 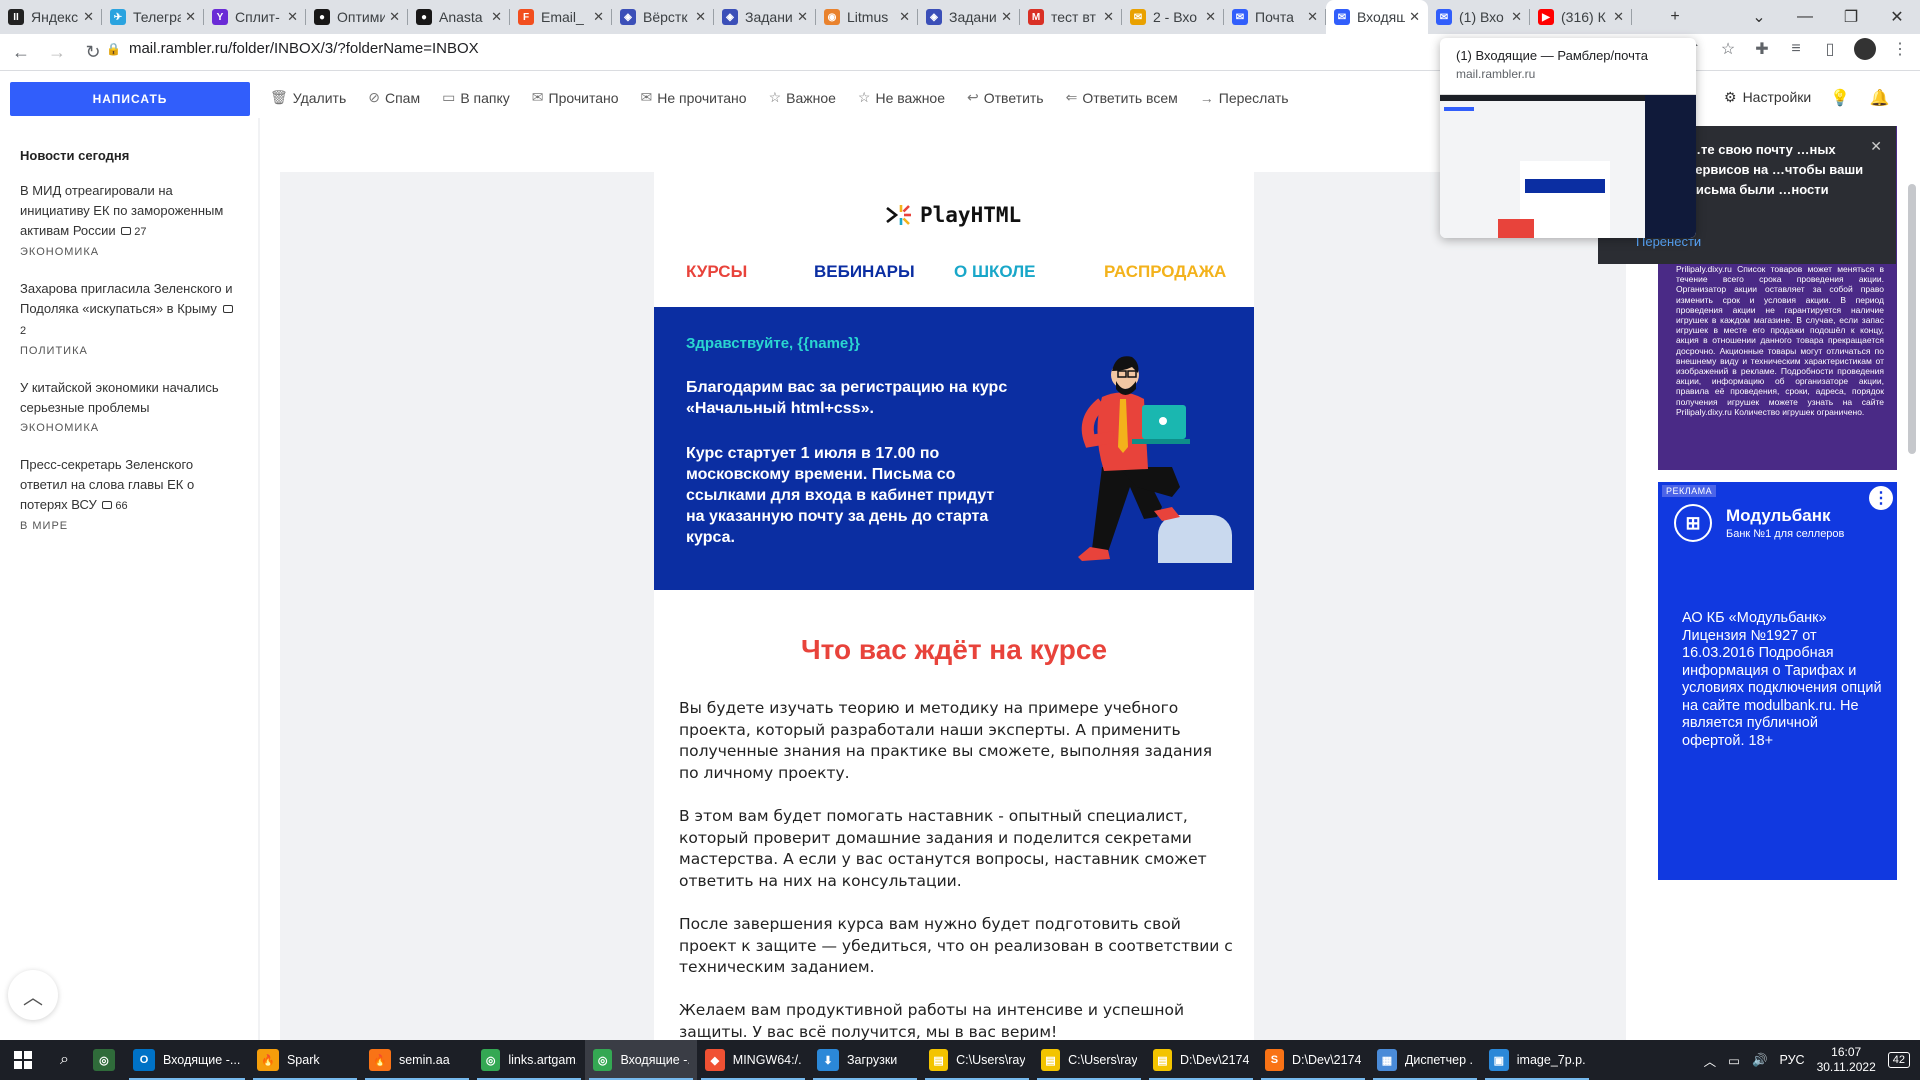 What do you see at coordinates (417, 1060) in the screenshot?
I see `taskbar-app: 🔥 semin.aa` at bounding box center [417, 1060].